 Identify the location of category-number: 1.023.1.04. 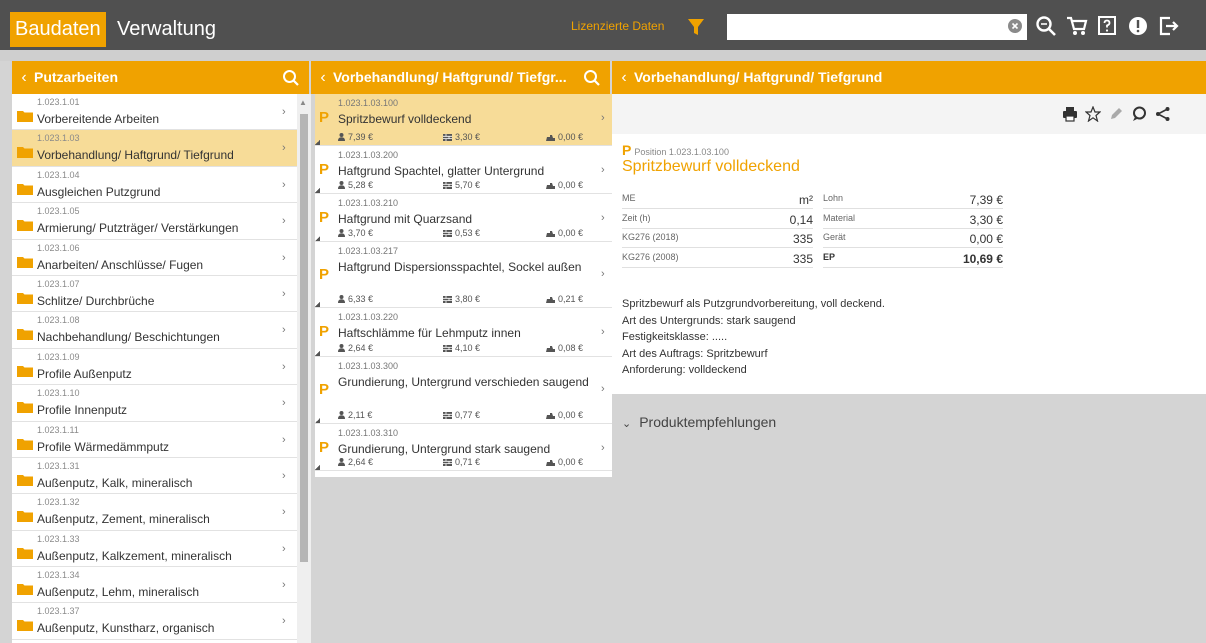
(58, 174).